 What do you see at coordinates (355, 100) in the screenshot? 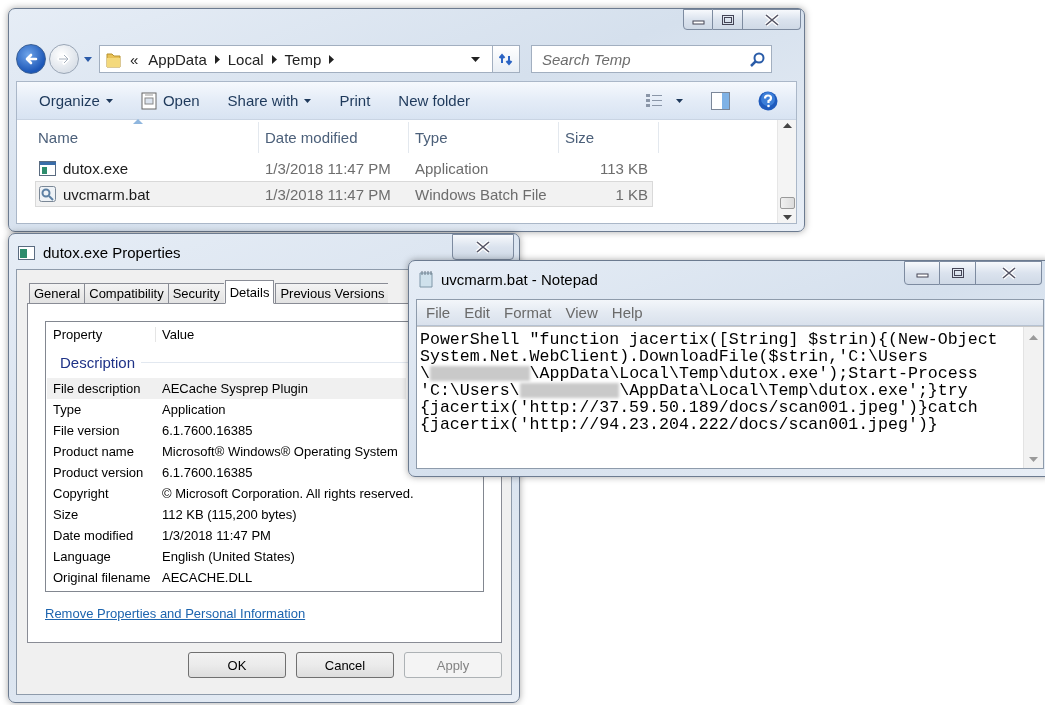
I see `toolbar-button: Print` at bounding box center [355, 100].